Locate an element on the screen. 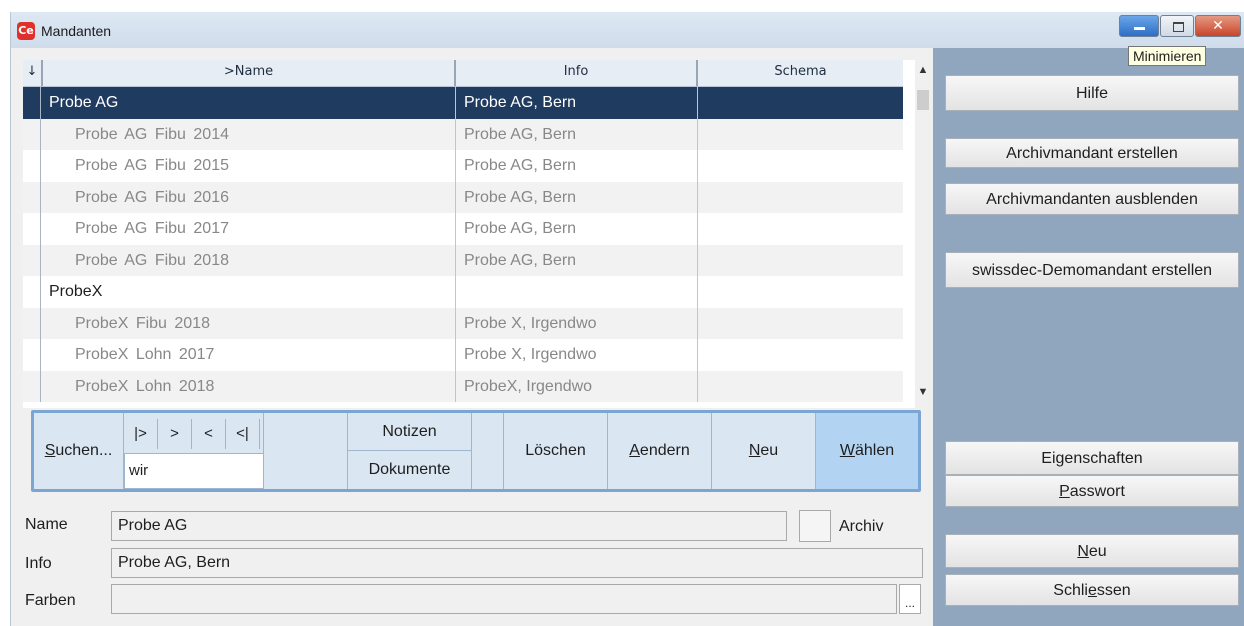 This screenshot has height=626, width=1244. close-accel: e is located at coordinates (1092, 590).